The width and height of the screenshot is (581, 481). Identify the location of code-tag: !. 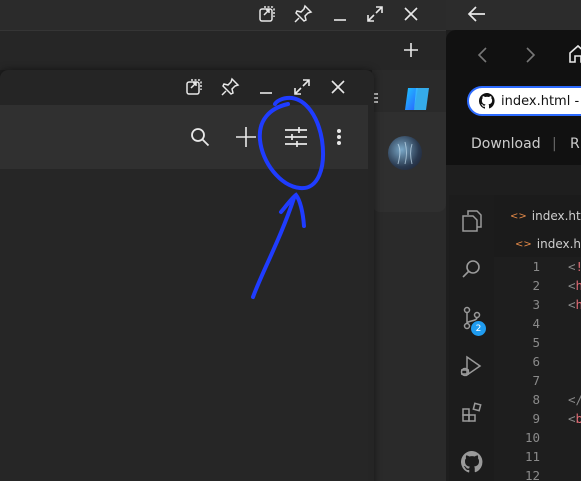
(578, 266).